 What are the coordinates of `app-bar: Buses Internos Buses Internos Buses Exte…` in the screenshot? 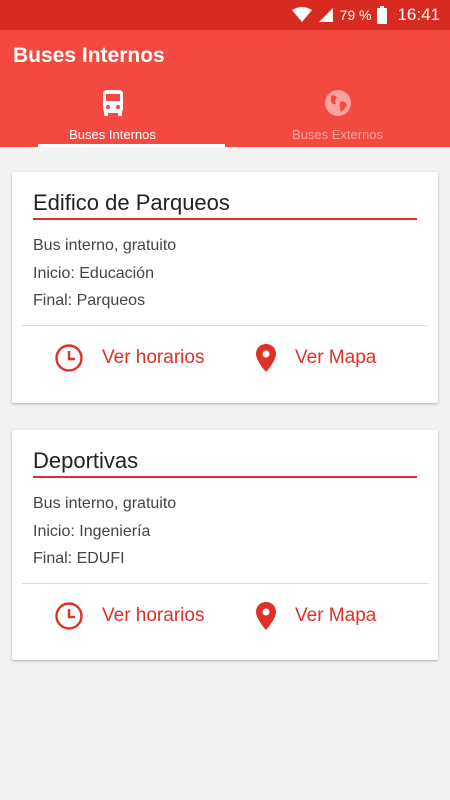 It's located at (225, 88).